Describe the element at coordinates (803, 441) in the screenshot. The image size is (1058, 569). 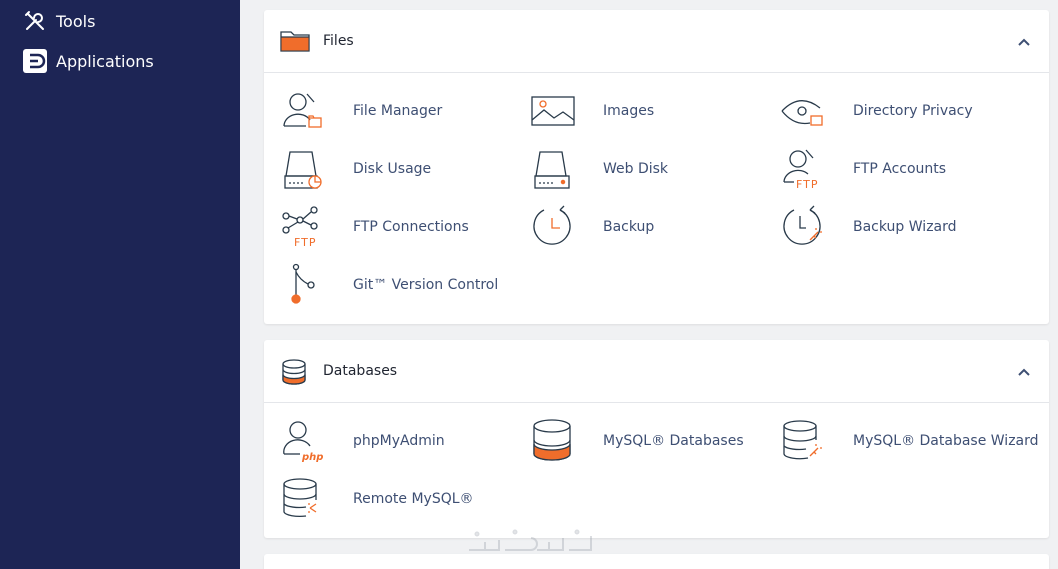
I see `mysql-wizard-icon` at that location.